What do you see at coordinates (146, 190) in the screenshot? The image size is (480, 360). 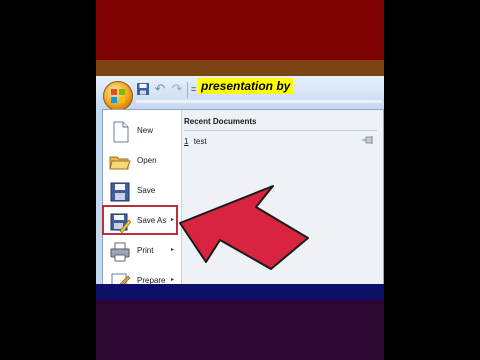 I see `menu-item-label: Save` at bounding box center [146, 190].